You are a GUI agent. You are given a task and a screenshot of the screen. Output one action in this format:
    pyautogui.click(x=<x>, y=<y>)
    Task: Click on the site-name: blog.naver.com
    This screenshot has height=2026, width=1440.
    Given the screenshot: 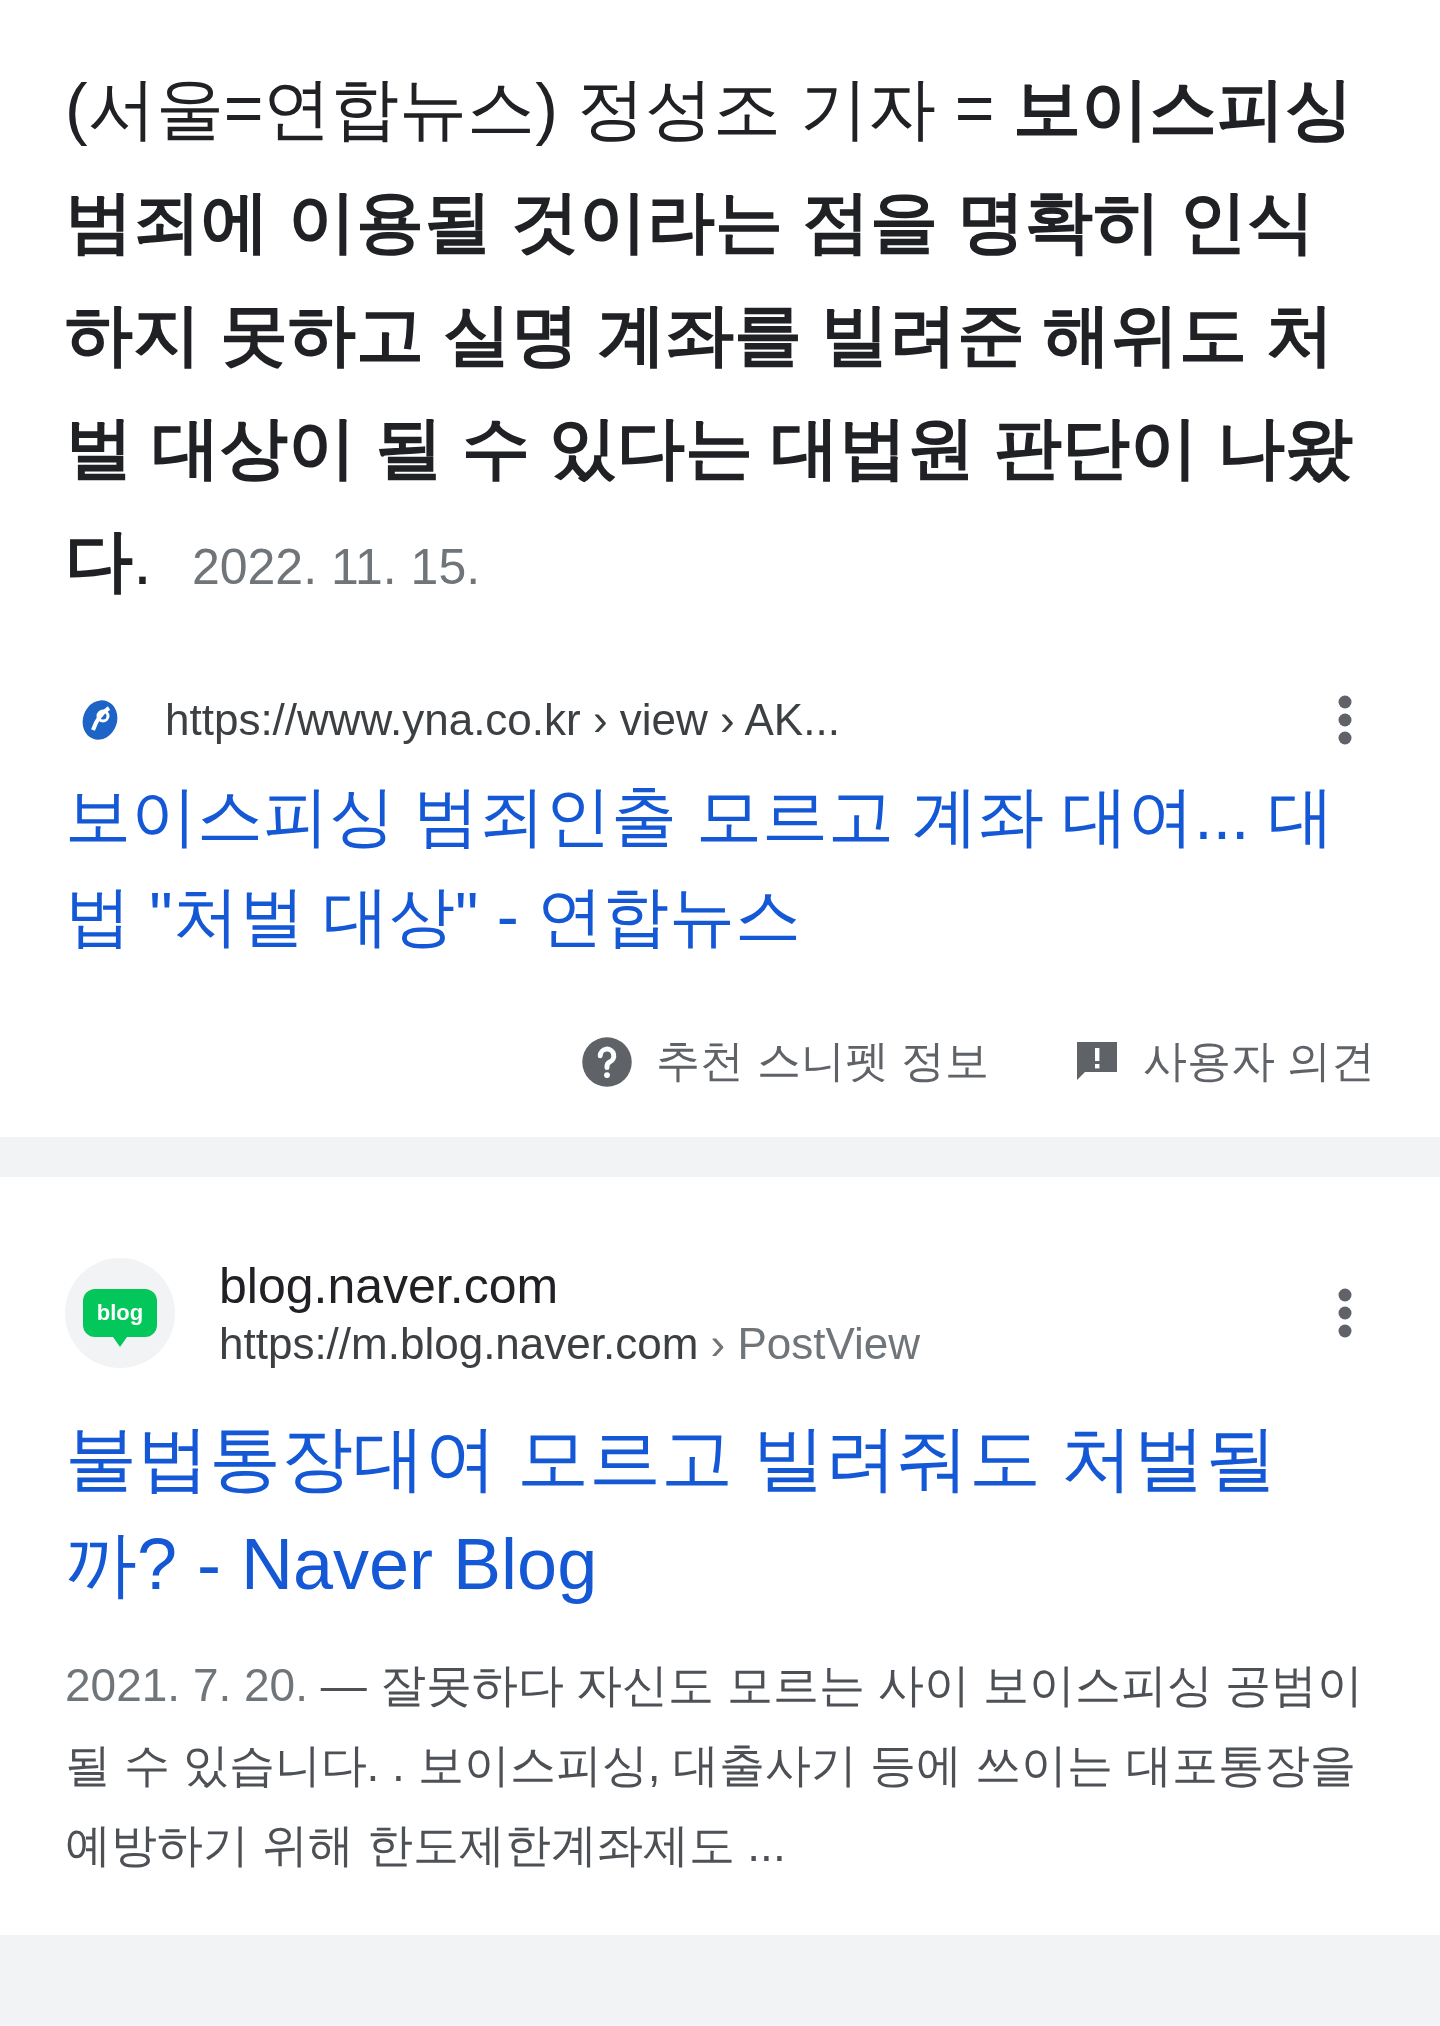 What is the action you would take?
    pyautogui.click(x=389, y=1286)
    